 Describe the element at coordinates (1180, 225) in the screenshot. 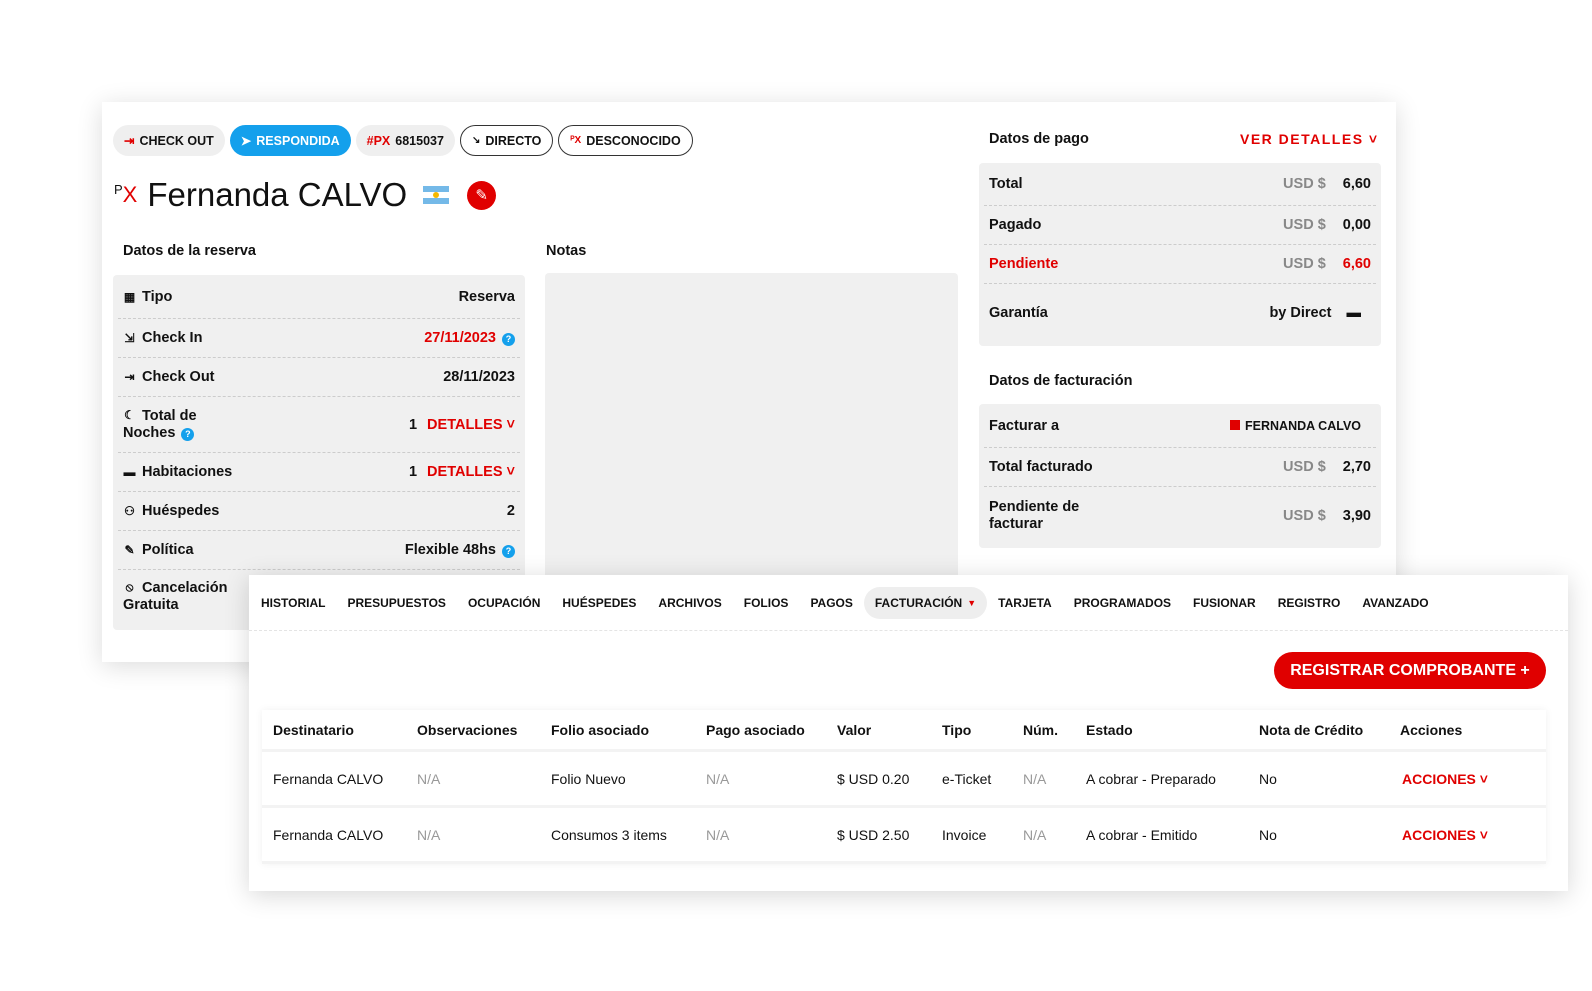

I see `row-pagado: Pagado USD $0,00` at that location.